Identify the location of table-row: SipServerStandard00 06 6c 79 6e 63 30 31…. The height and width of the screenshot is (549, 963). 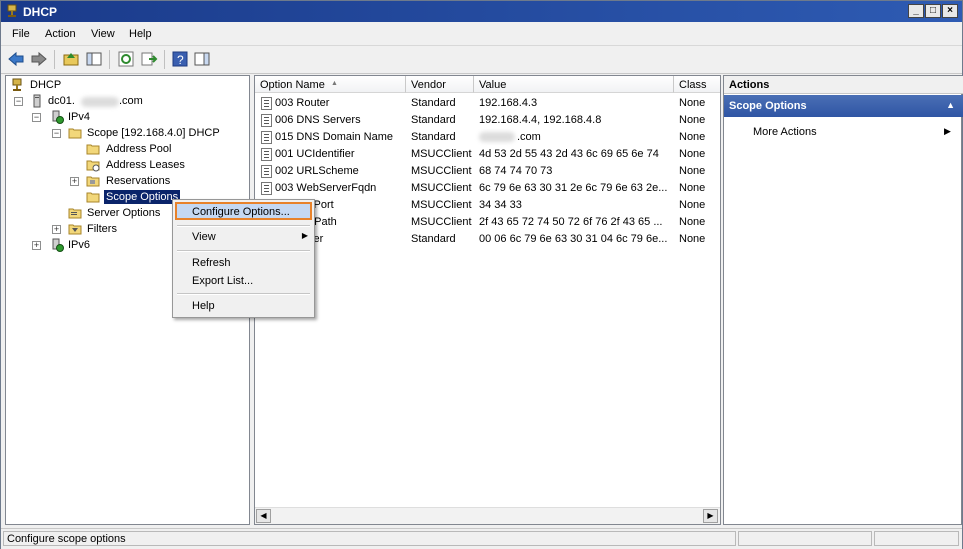
(487, 239).